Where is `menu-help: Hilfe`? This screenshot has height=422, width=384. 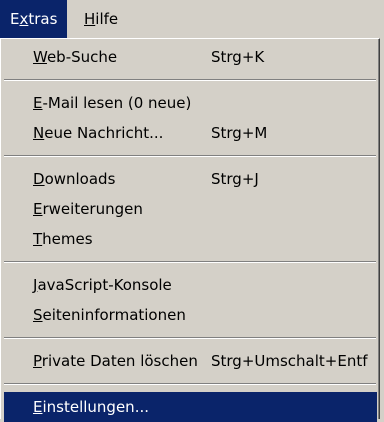
menu-help: Hilfe is located at coordinates (101, 19).